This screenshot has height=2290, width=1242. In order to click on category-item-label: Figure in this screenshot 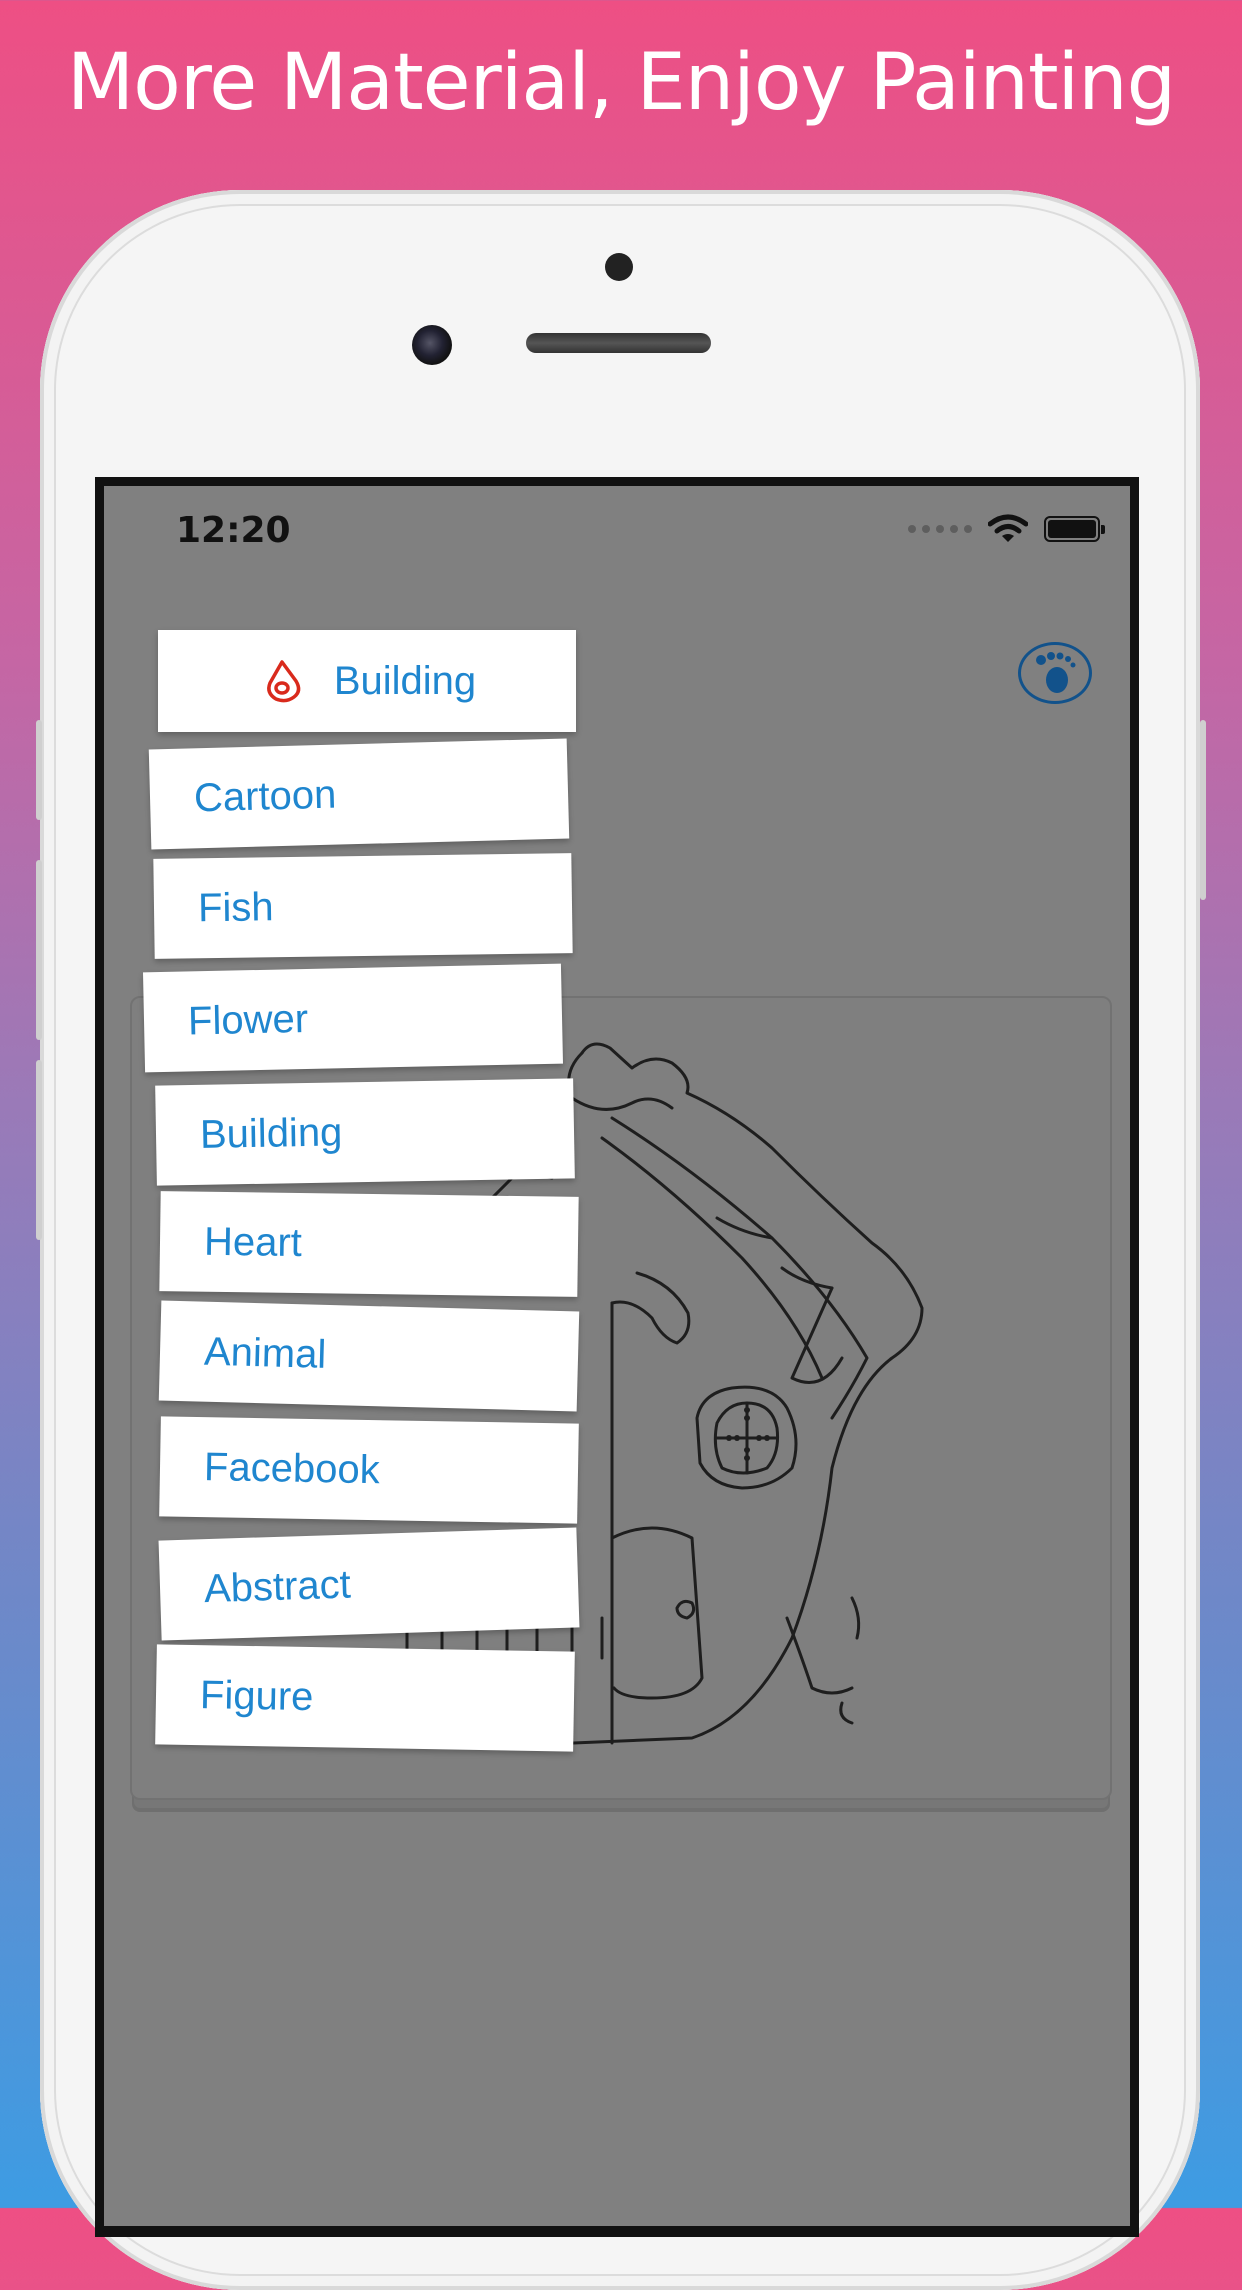, I will do `click(256, 1695)`.